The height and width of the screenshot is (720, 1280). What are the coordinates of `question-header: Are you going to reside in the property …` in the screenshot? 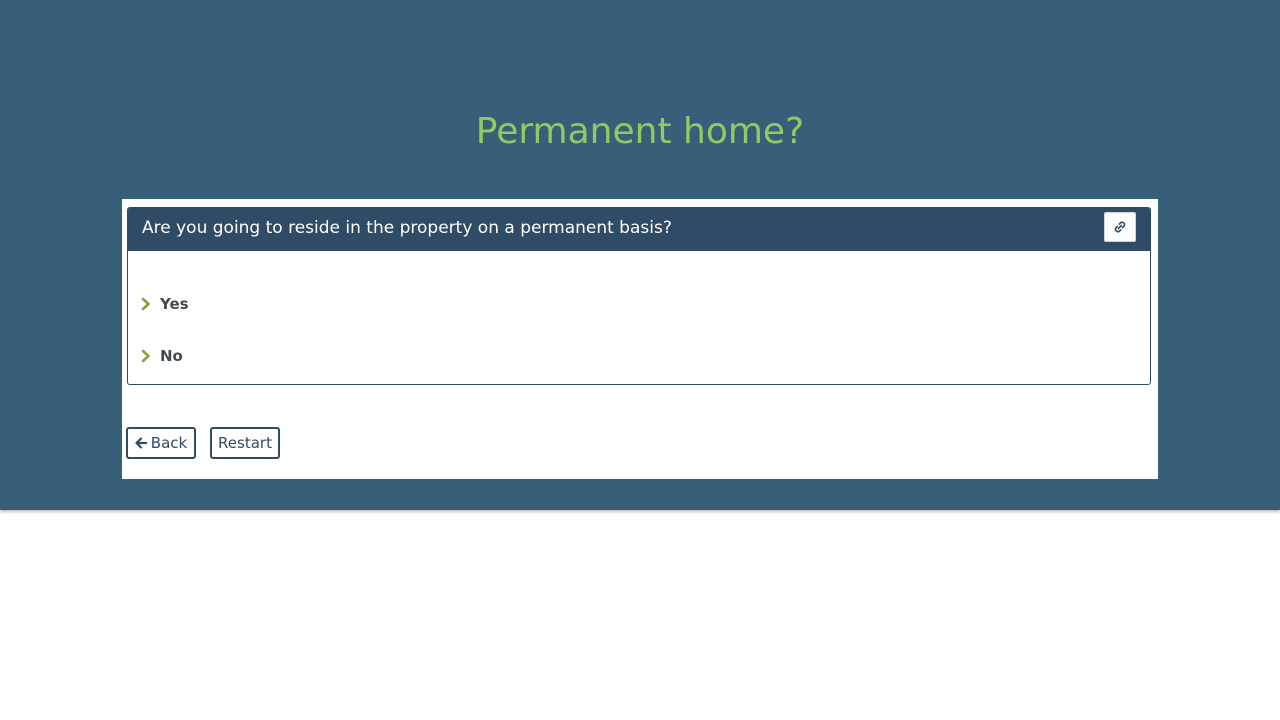 It's located at (639, 229).